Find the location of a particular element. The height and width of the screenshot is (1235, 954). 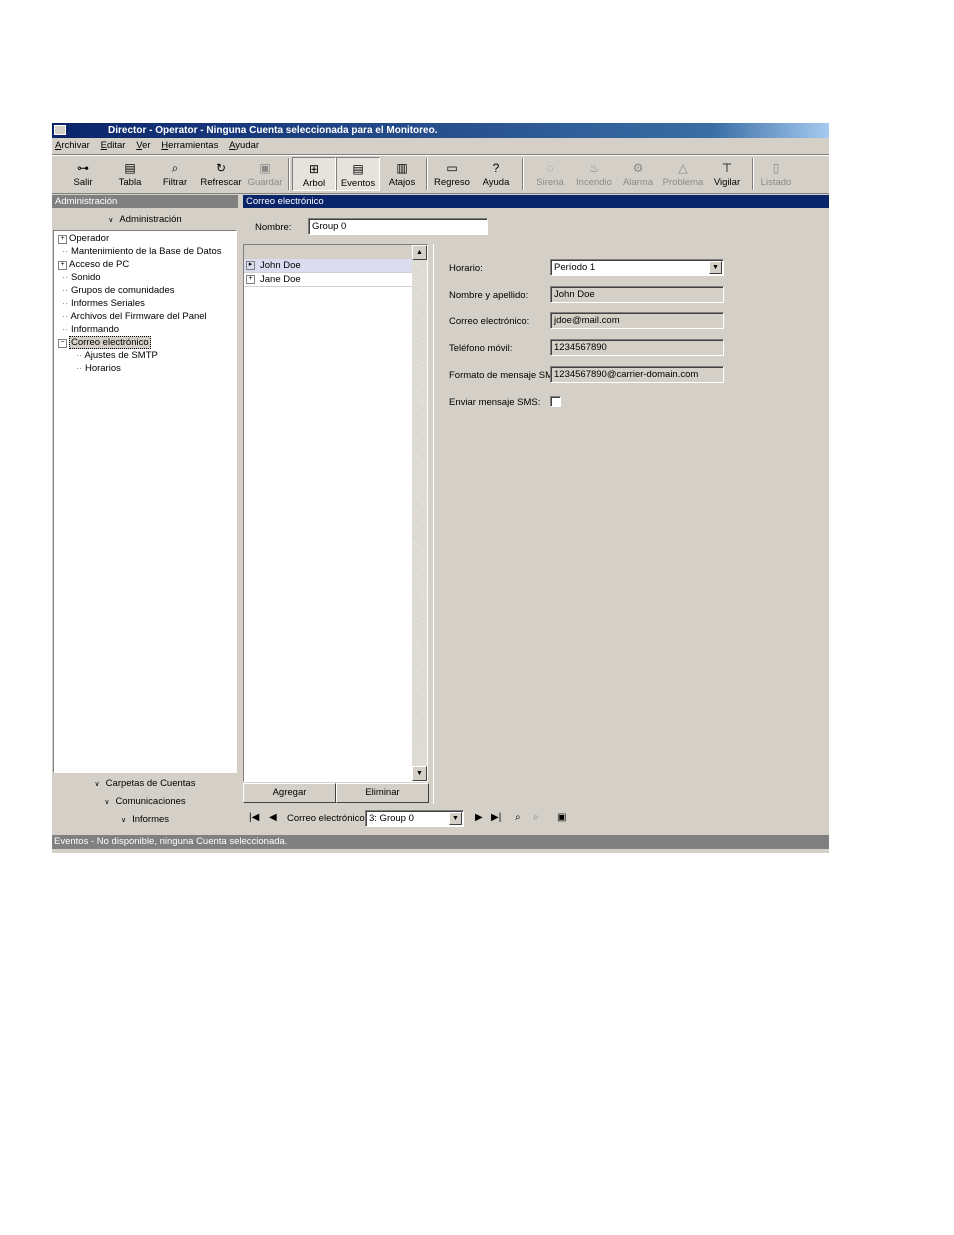

vigilar-button: ⊤ Vigilar is located at coordinates (727, 174).